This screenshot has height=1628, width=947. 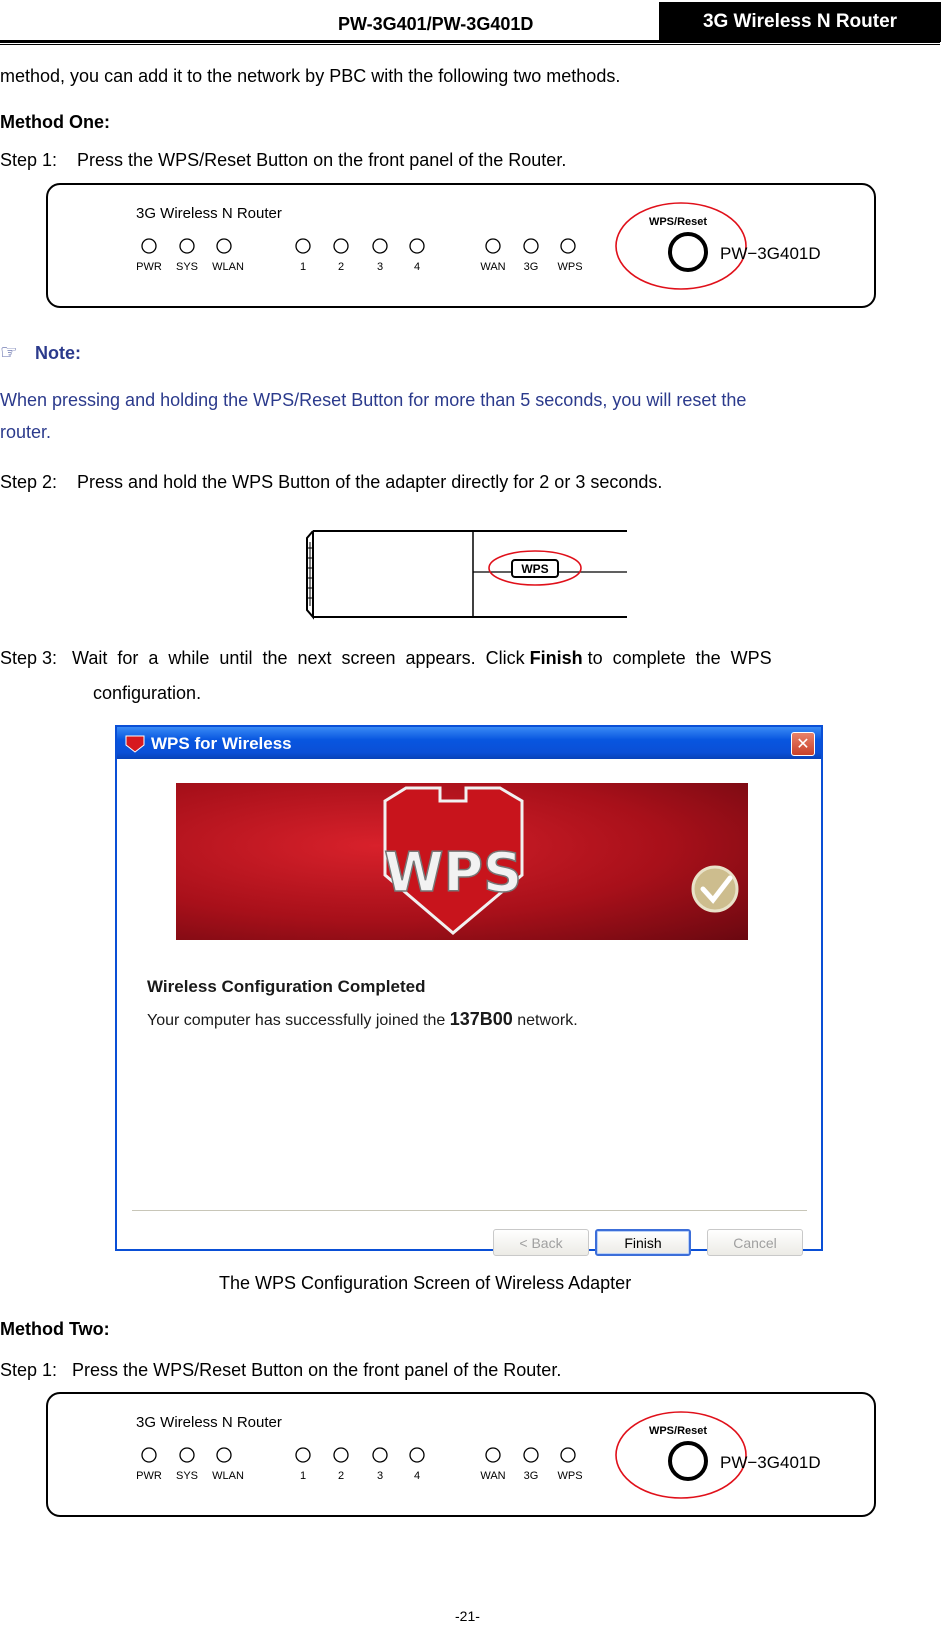 What do you see at coordinates (569, 1476) in the screenshot?
I see `led-label-wps-2: WPS` at bounding box center [569, 1476].